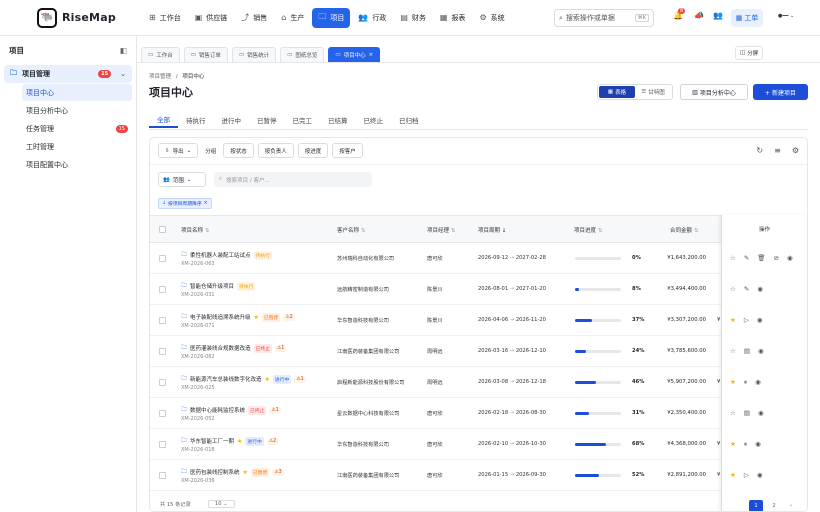 Image resolution: width=820 pixels, height=512 pixels. Describe the element at coordinates (90, 17) in the screenshot. I see `app-logo: 🐃 RiseMap` at that location.